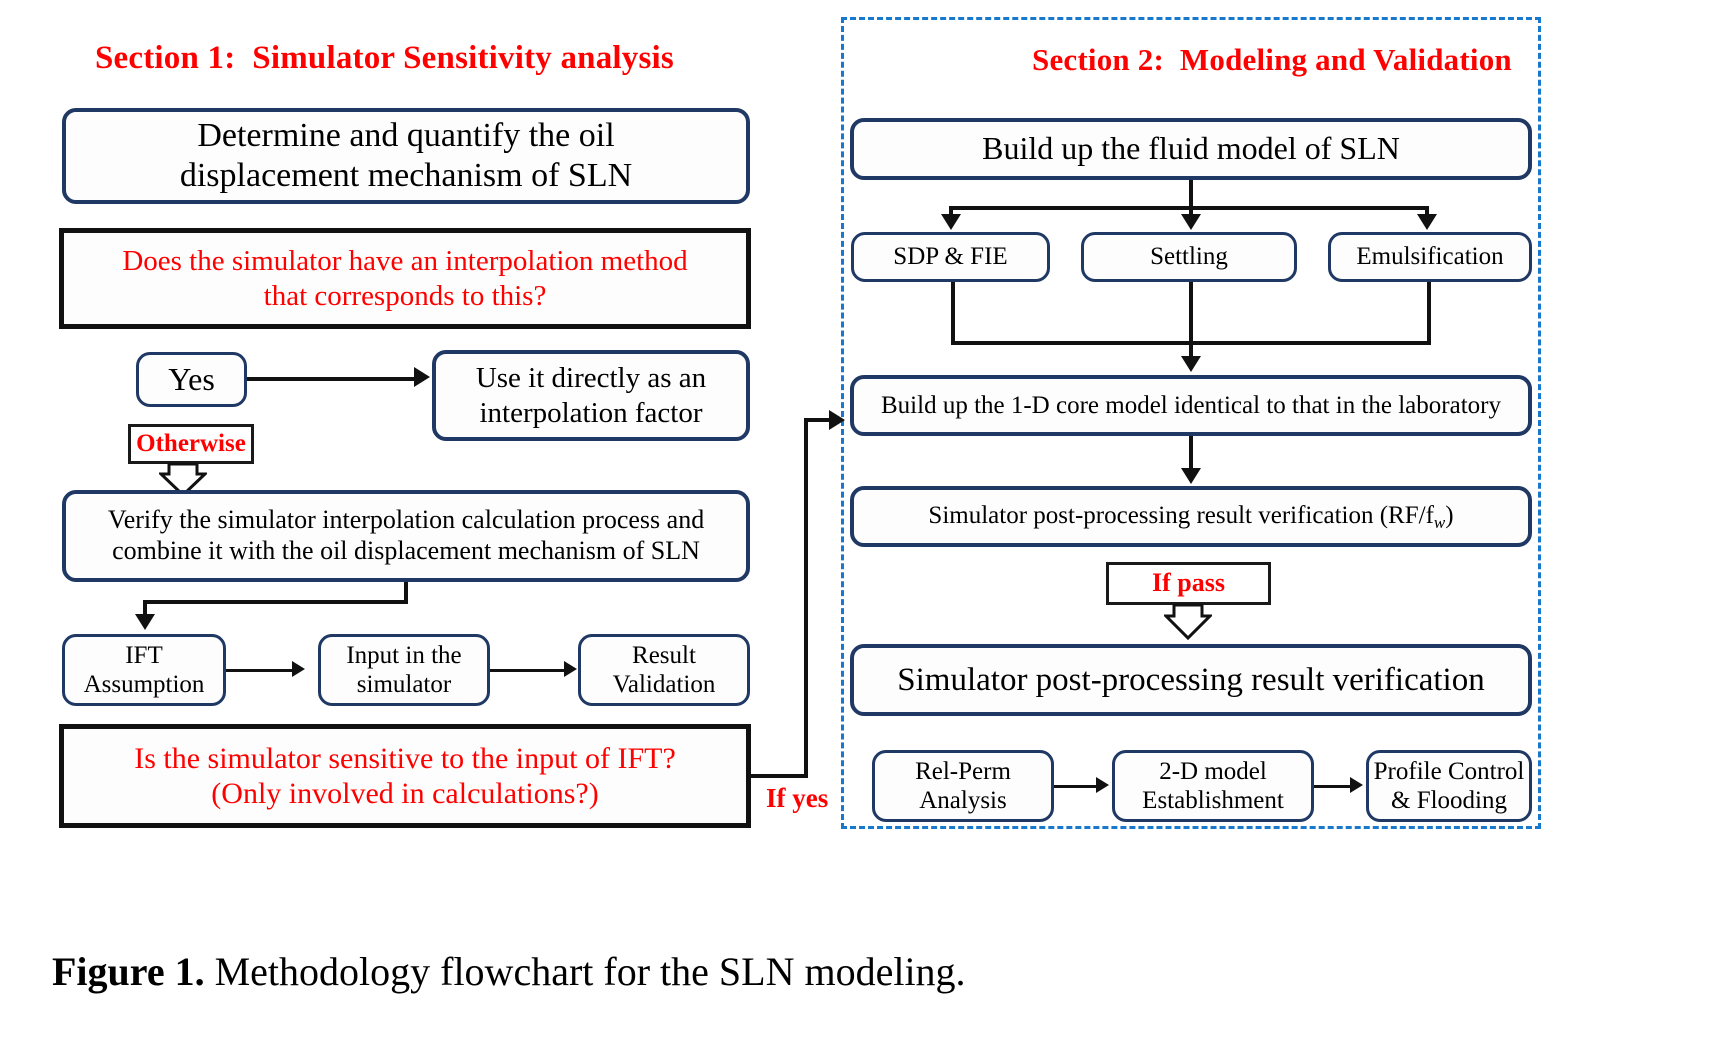 This screenshot has height=1054, width=1734. Describe the element at coordinates (128, 971) in the screenshot. I see `figure-caption-prefix: Figure 1.` at that location.